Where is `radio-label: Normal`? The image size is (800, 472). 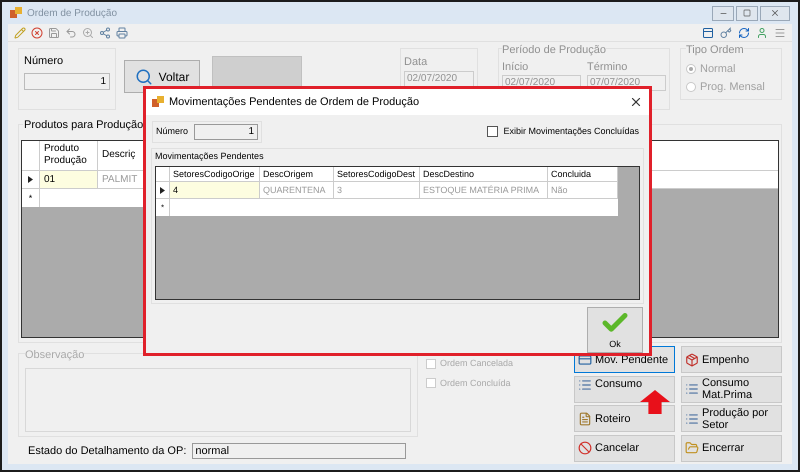 radio-label: Normal is located at coordinates (718, 69).